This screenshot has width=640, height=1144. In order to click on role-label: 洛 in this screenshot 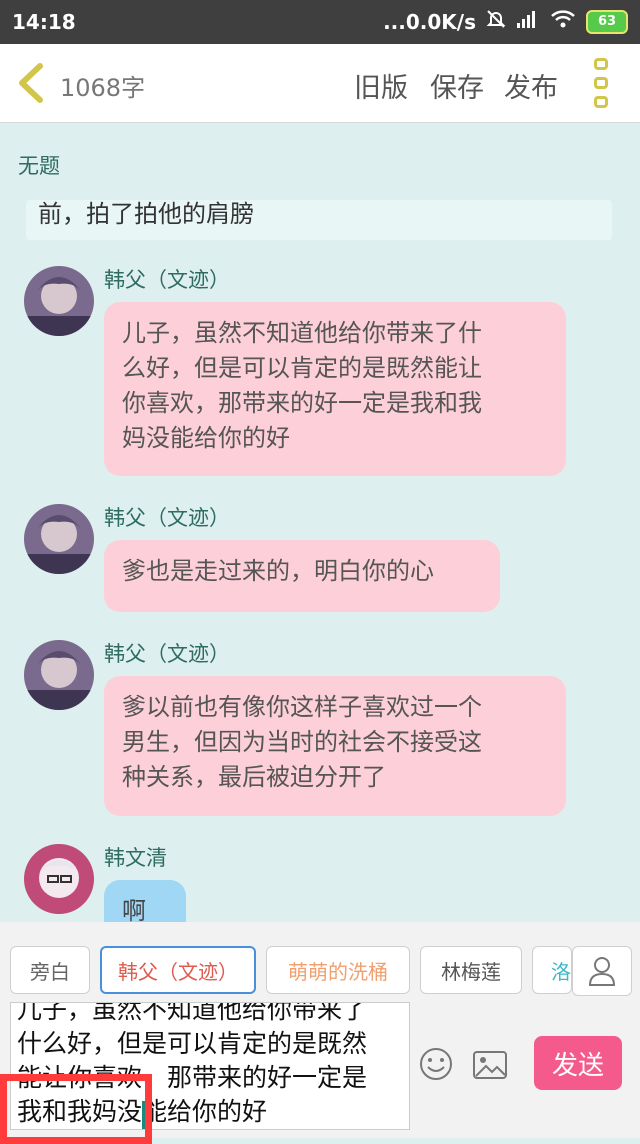, I will do `click(561, 971)`.